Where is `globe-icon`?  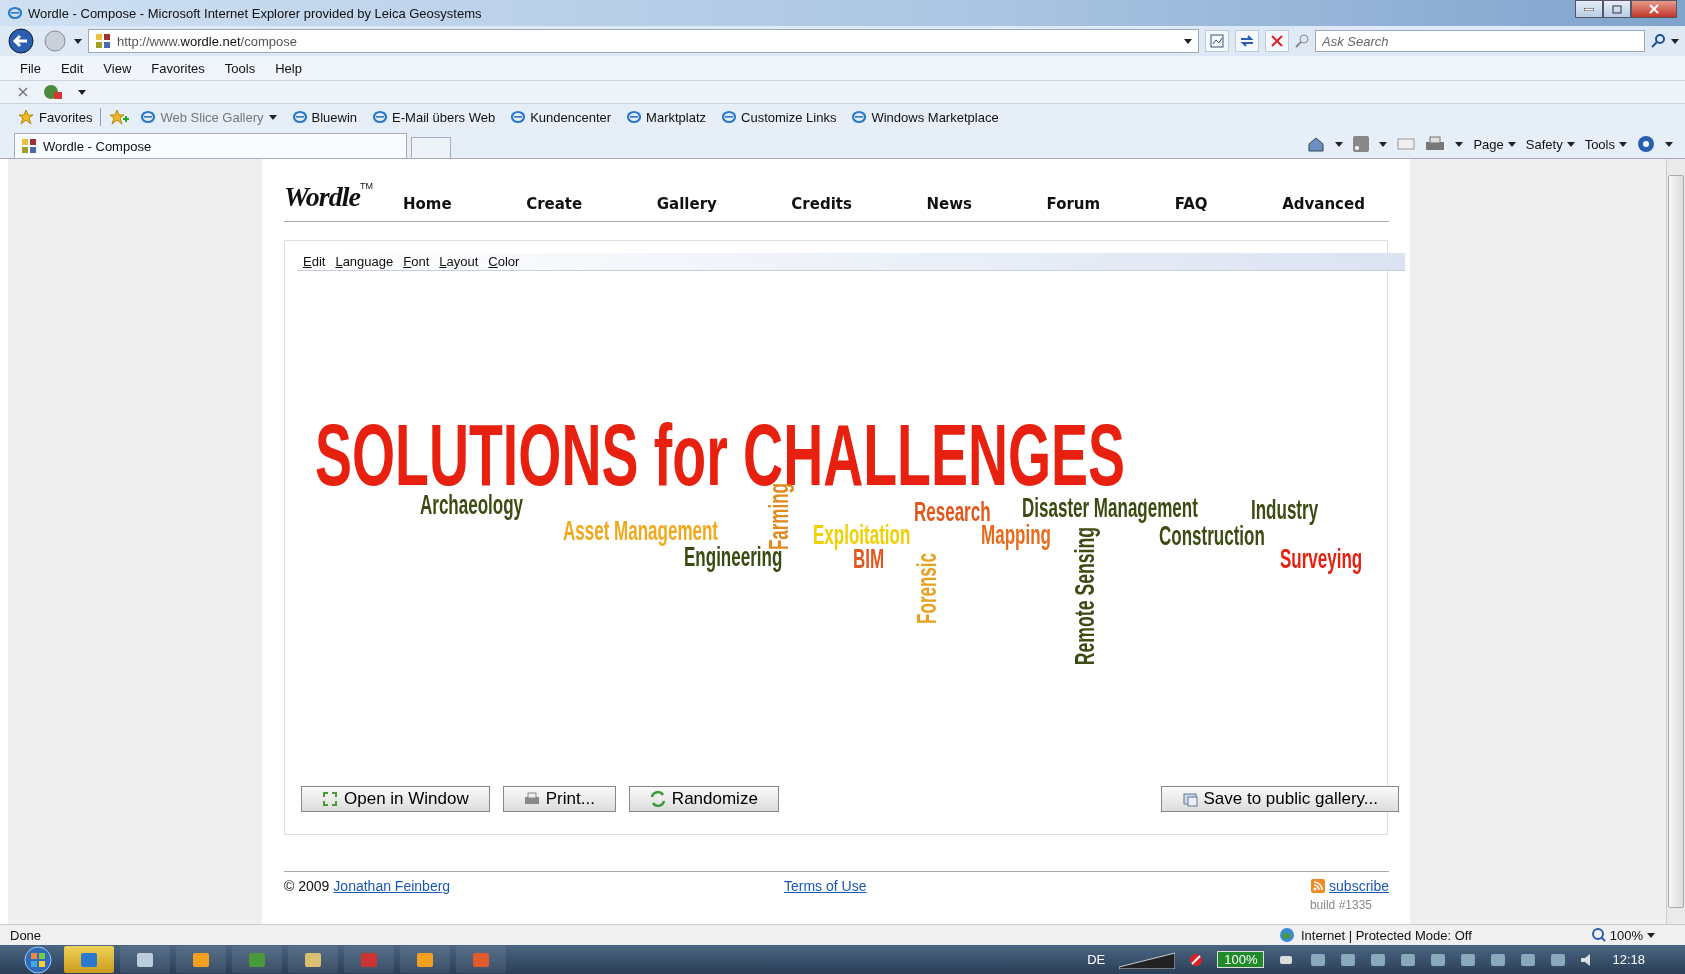 globe-icon is located at coordinates (53, 92).